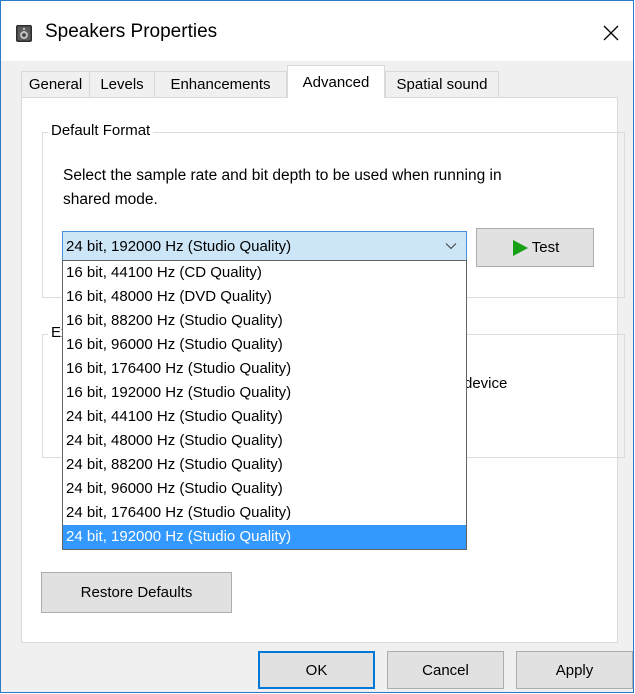 This screenshot has width=635, height=694. I want to click on sample-rate-select: 24 bit, 192000 Hz (Studio Quality), so click(264, 246).